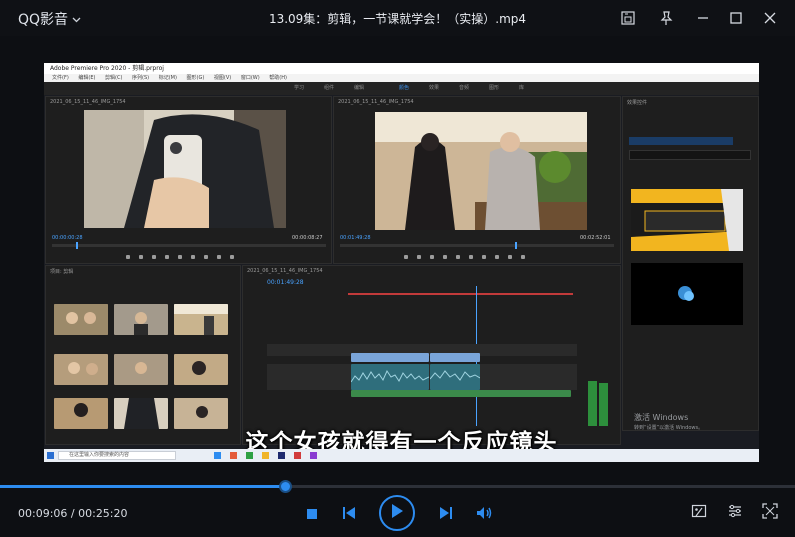 This screenshot has height=537, width=795. Describe the element at coordinates (88, 102) in the screenshot. I see `source-tab: 2021_06_15_11_46_IMG_1754` at that location.